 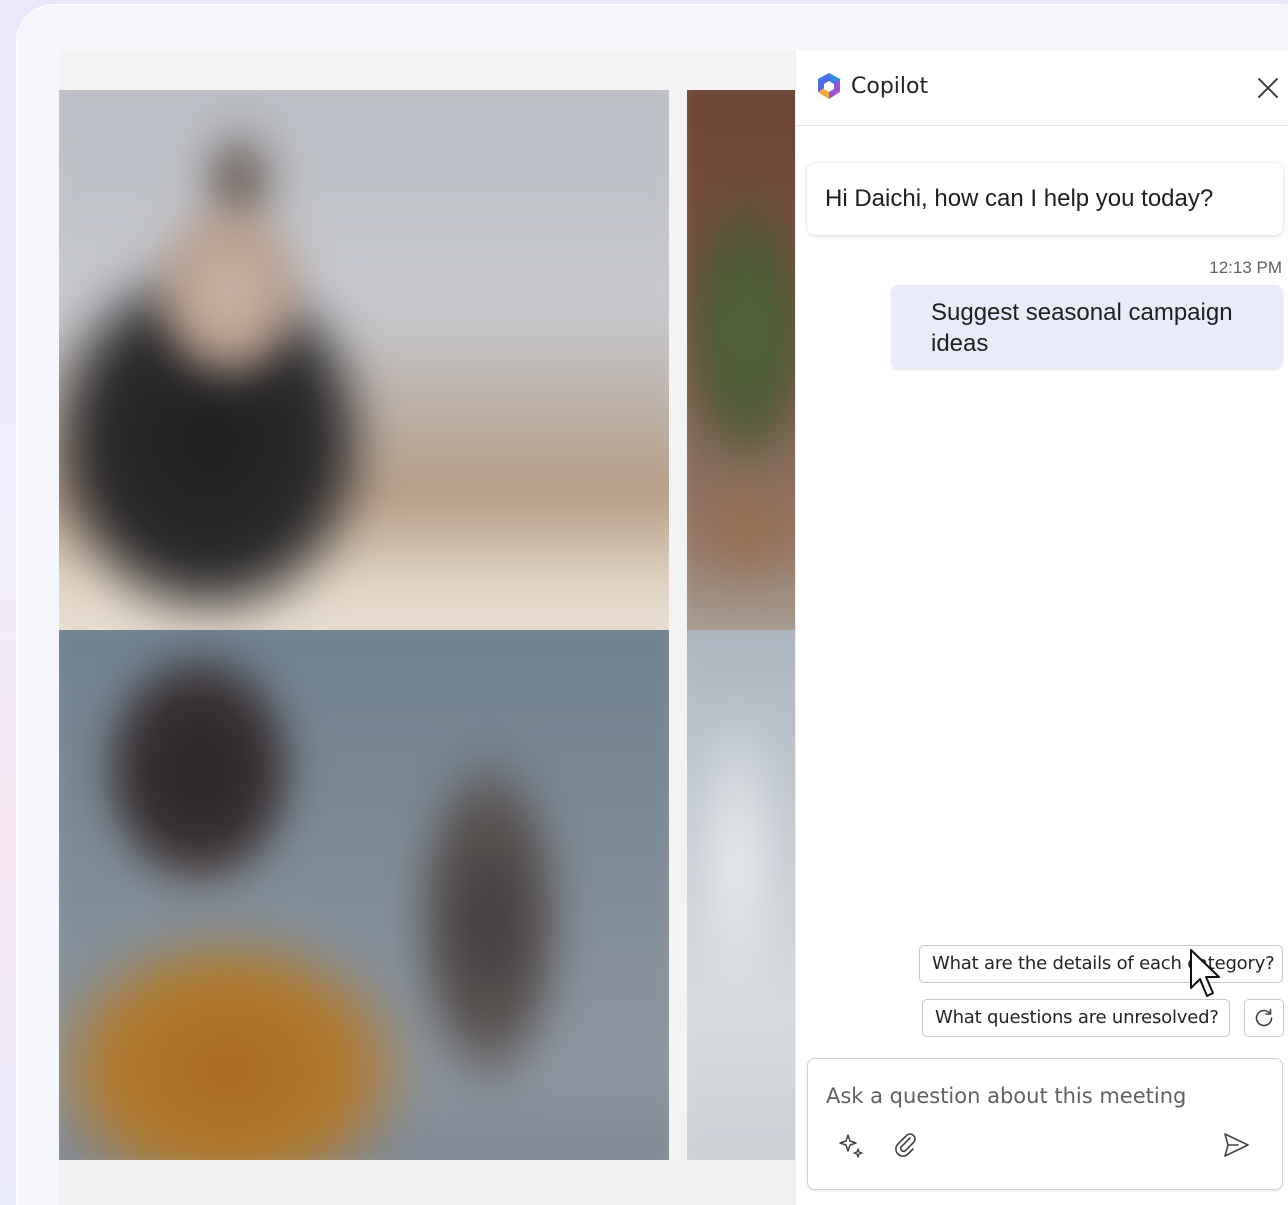 I want to click on copilot-title: Copilot, so click(x=890, y=86).